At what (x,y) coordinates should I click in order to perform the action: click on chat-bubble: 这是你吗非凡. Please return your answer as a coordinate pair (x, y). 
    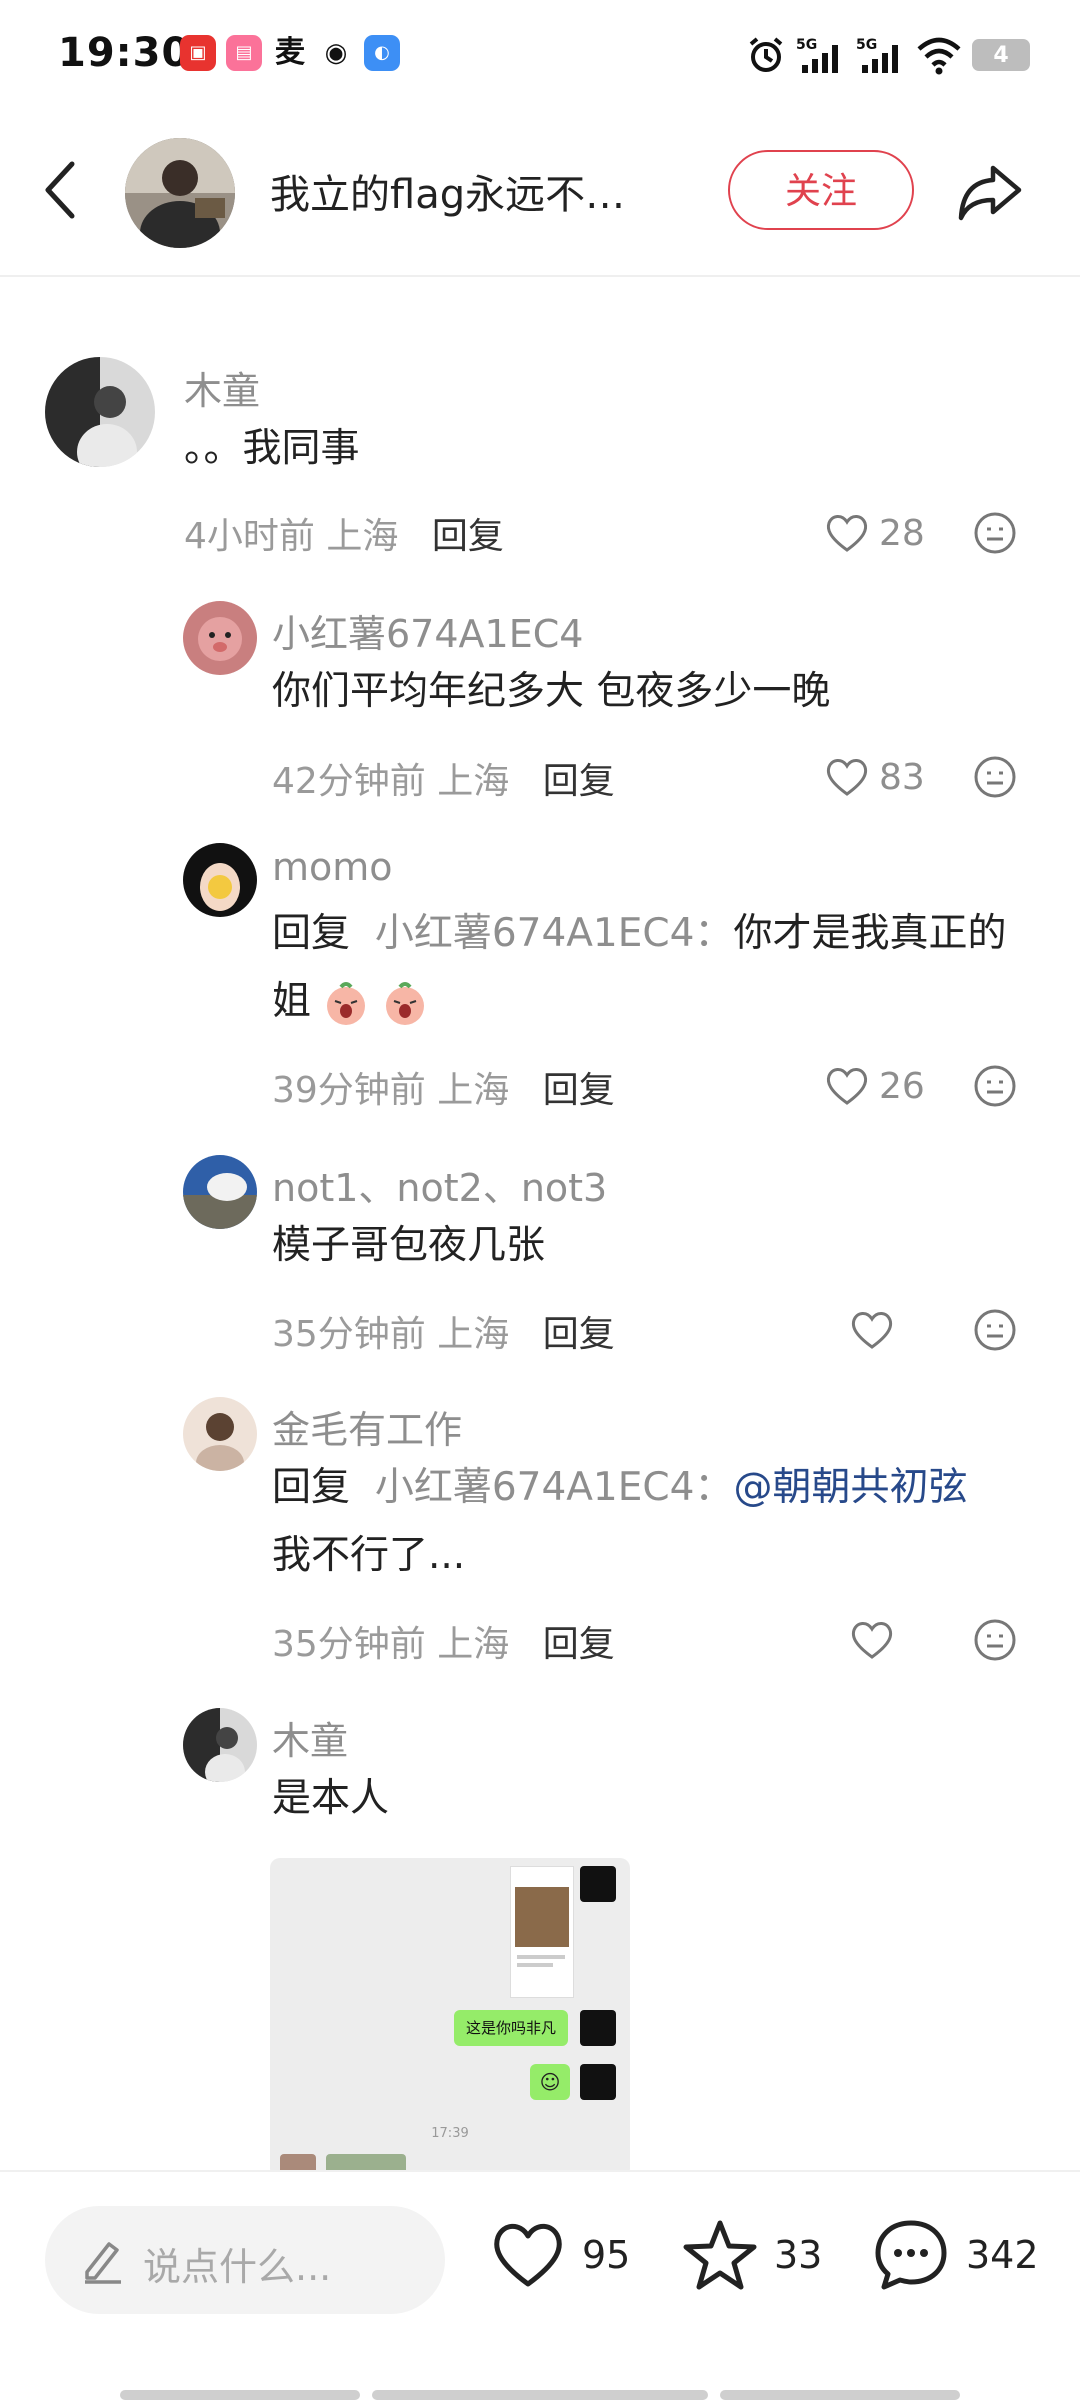
    Looking at the image, I should click on (511, 2028).